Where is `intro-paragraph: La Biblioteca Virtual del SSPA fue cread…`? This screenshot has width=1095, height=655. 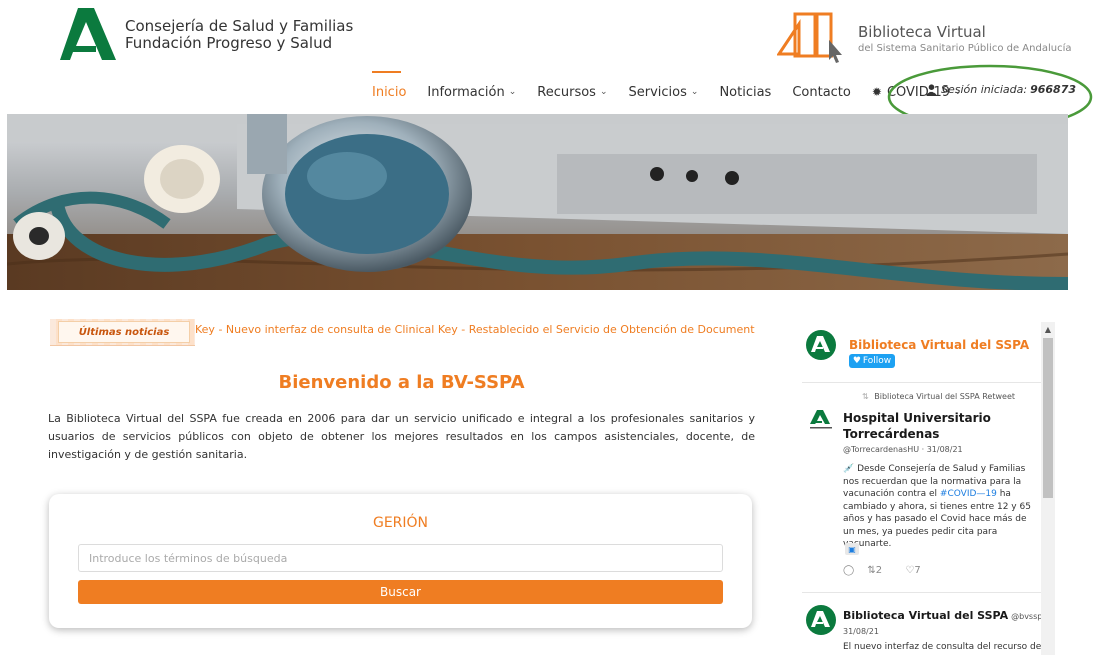 intro-paragraph: La Biblioteca Virtual del SSPA fue cread… is located at coordinates (401, 436).